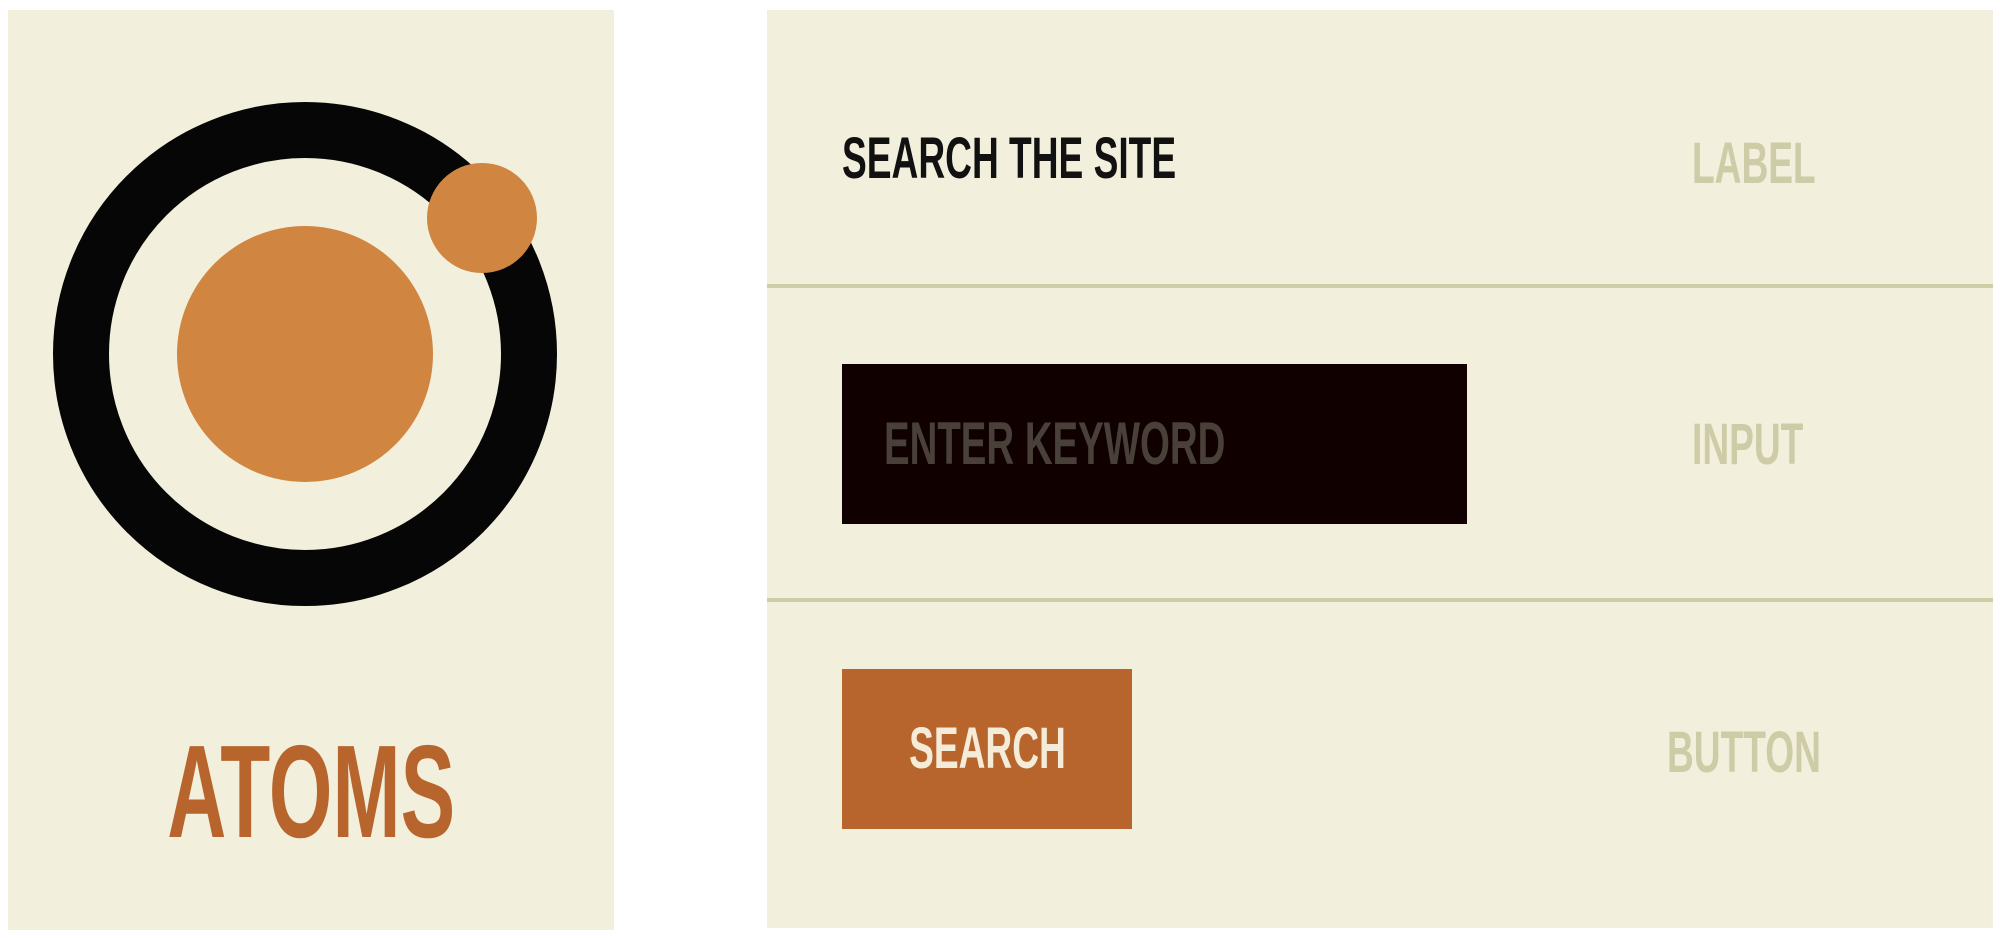 The height and width of the screenshot is (938, 2000). I want to click on keyword-input-placeholder: ENTER KEYWORD, so click(1055, 443).